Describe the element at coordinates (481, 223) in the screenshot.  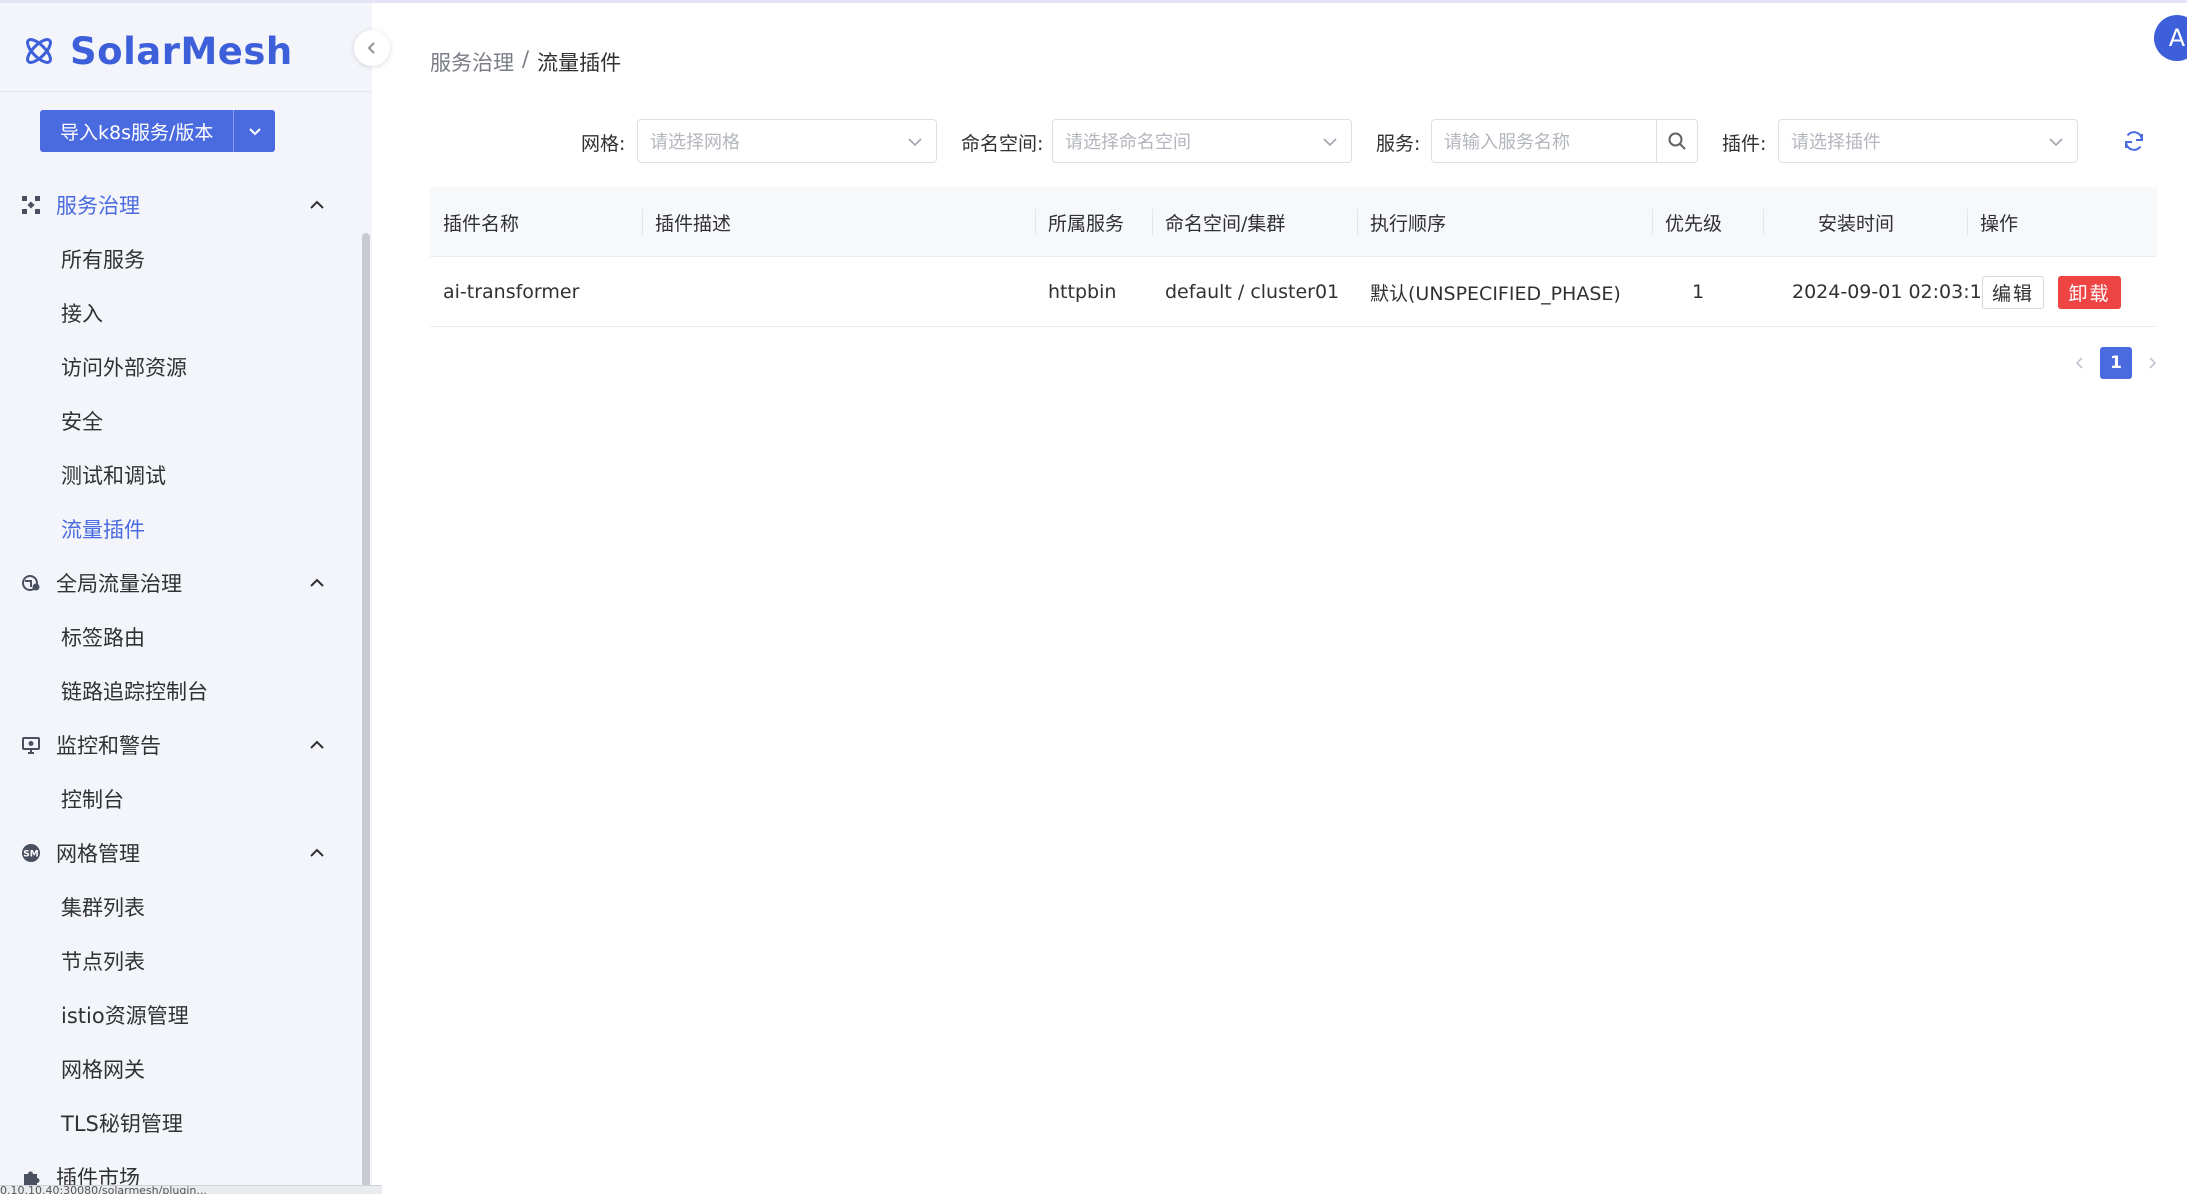
I see `column-header-plugin-name: 插件名称` at that location.